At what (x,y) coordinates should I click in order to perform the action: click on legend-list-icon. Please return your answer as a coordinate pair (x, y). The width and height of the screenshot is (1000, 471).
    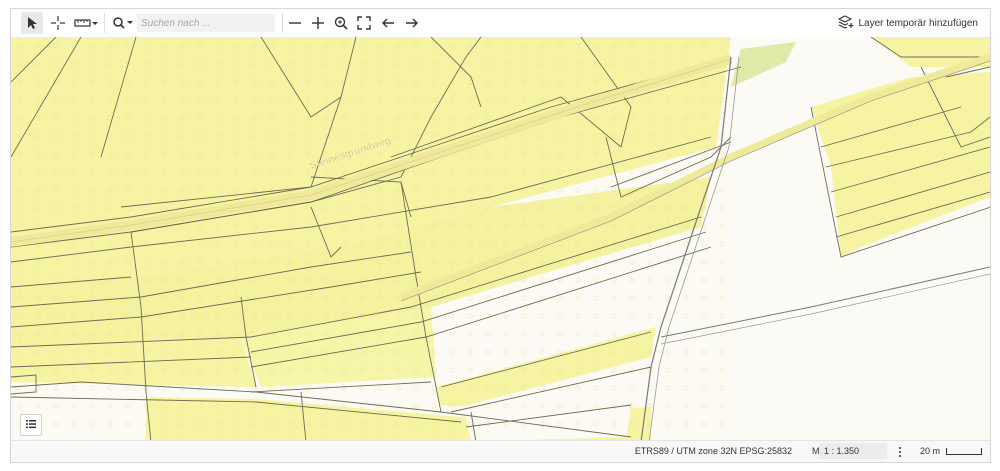
    Looking at the image, I should click on (31, 425).